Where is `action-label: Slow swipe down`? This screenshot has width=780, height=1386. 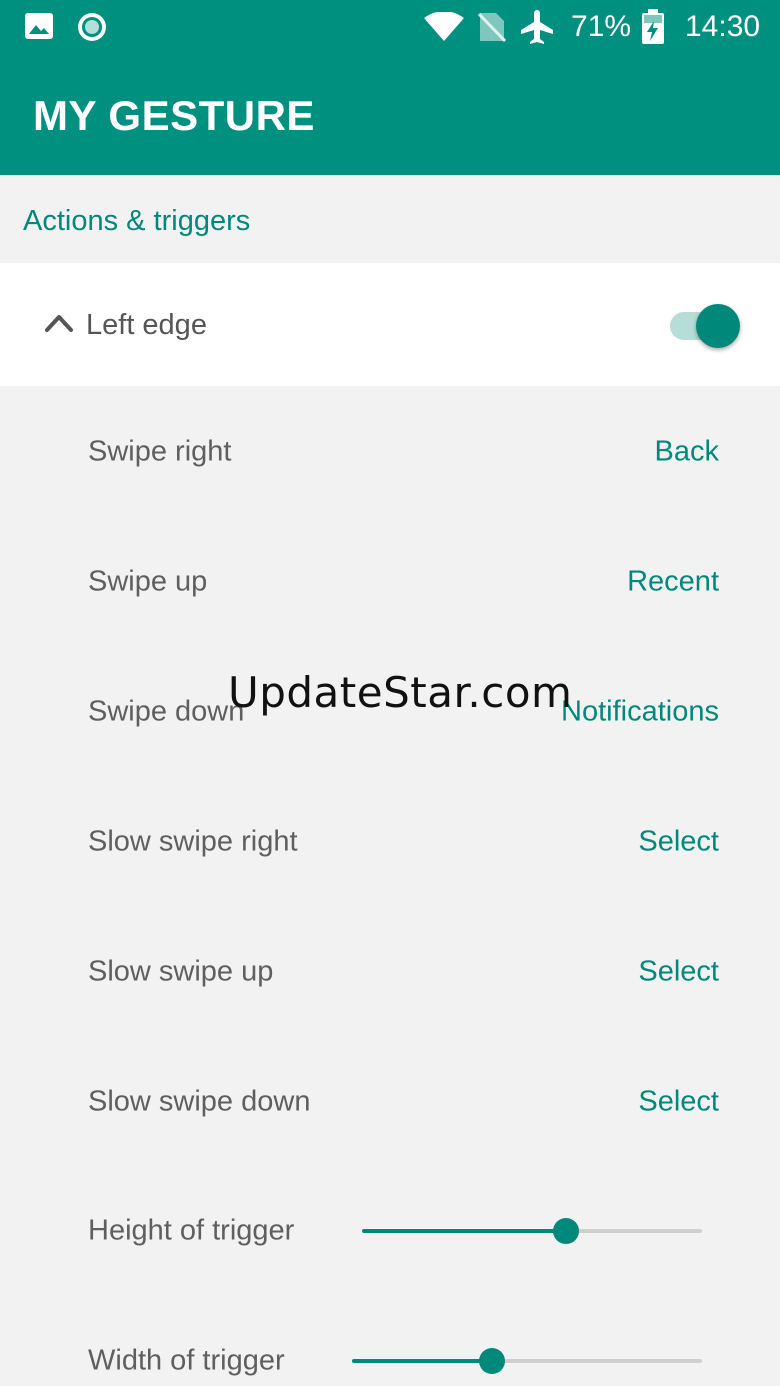
action-label: Slow swipe down is located at coordinates (199, 1101).